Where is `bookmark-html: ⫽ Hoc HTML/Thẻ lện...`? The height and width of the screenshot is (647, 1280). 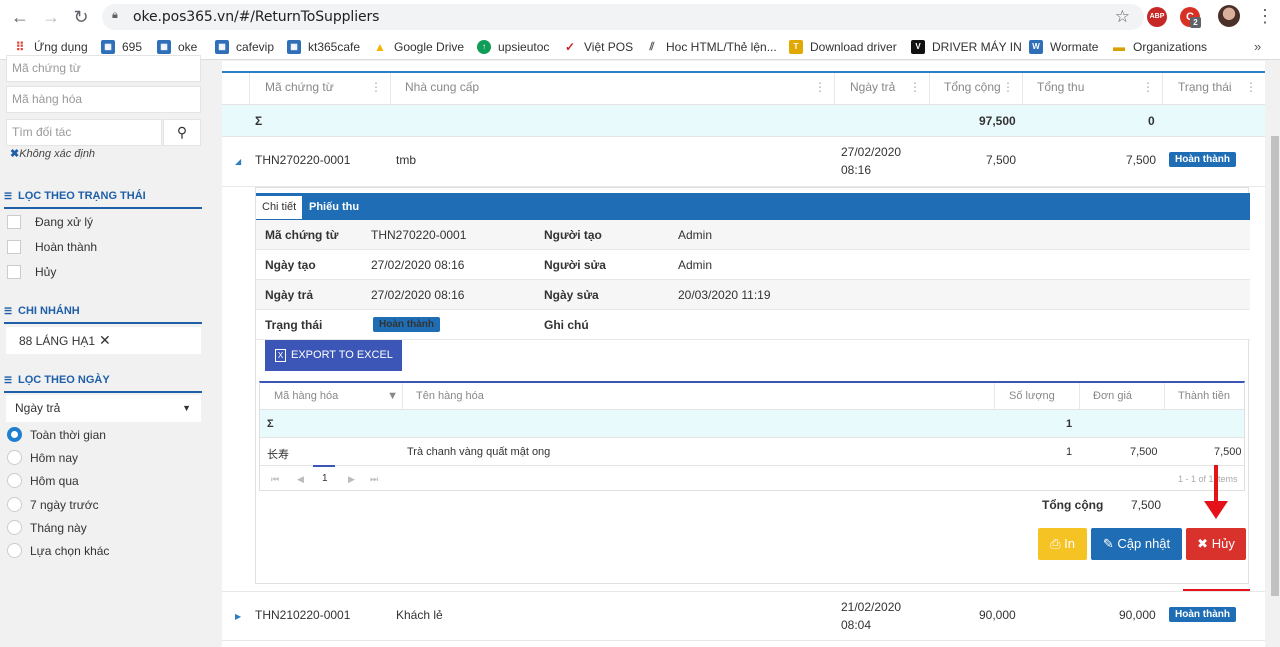 bookmark-html: ⫽ Hoc HTML/Thẻ lện... is located at coordinates (711, 47).